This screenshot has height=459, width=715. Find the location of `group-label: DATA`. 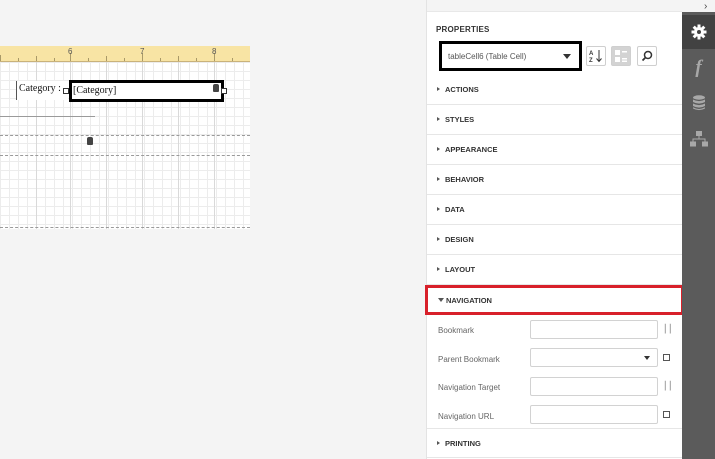

group-label: DATA is located at coordinates (455, 209).